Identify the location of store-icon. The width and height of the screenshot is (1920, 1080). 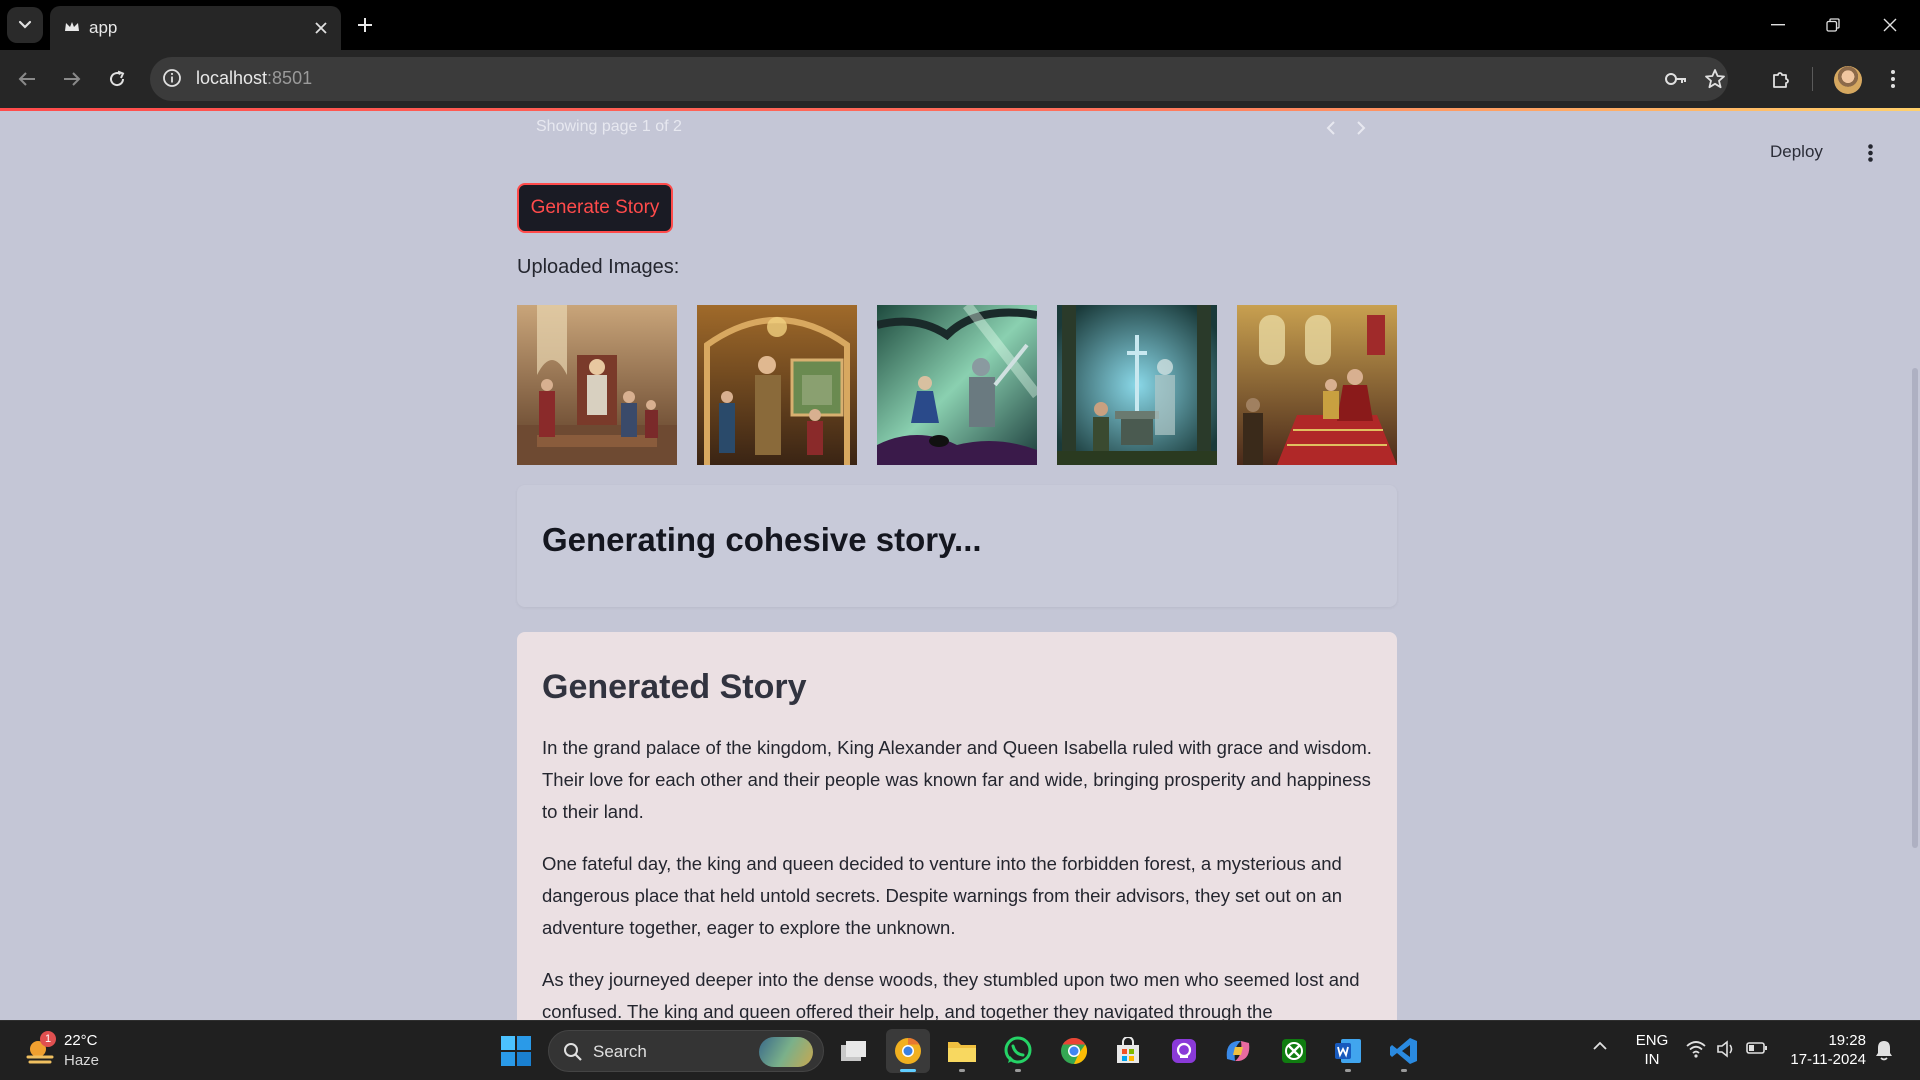
(1128, 1050).